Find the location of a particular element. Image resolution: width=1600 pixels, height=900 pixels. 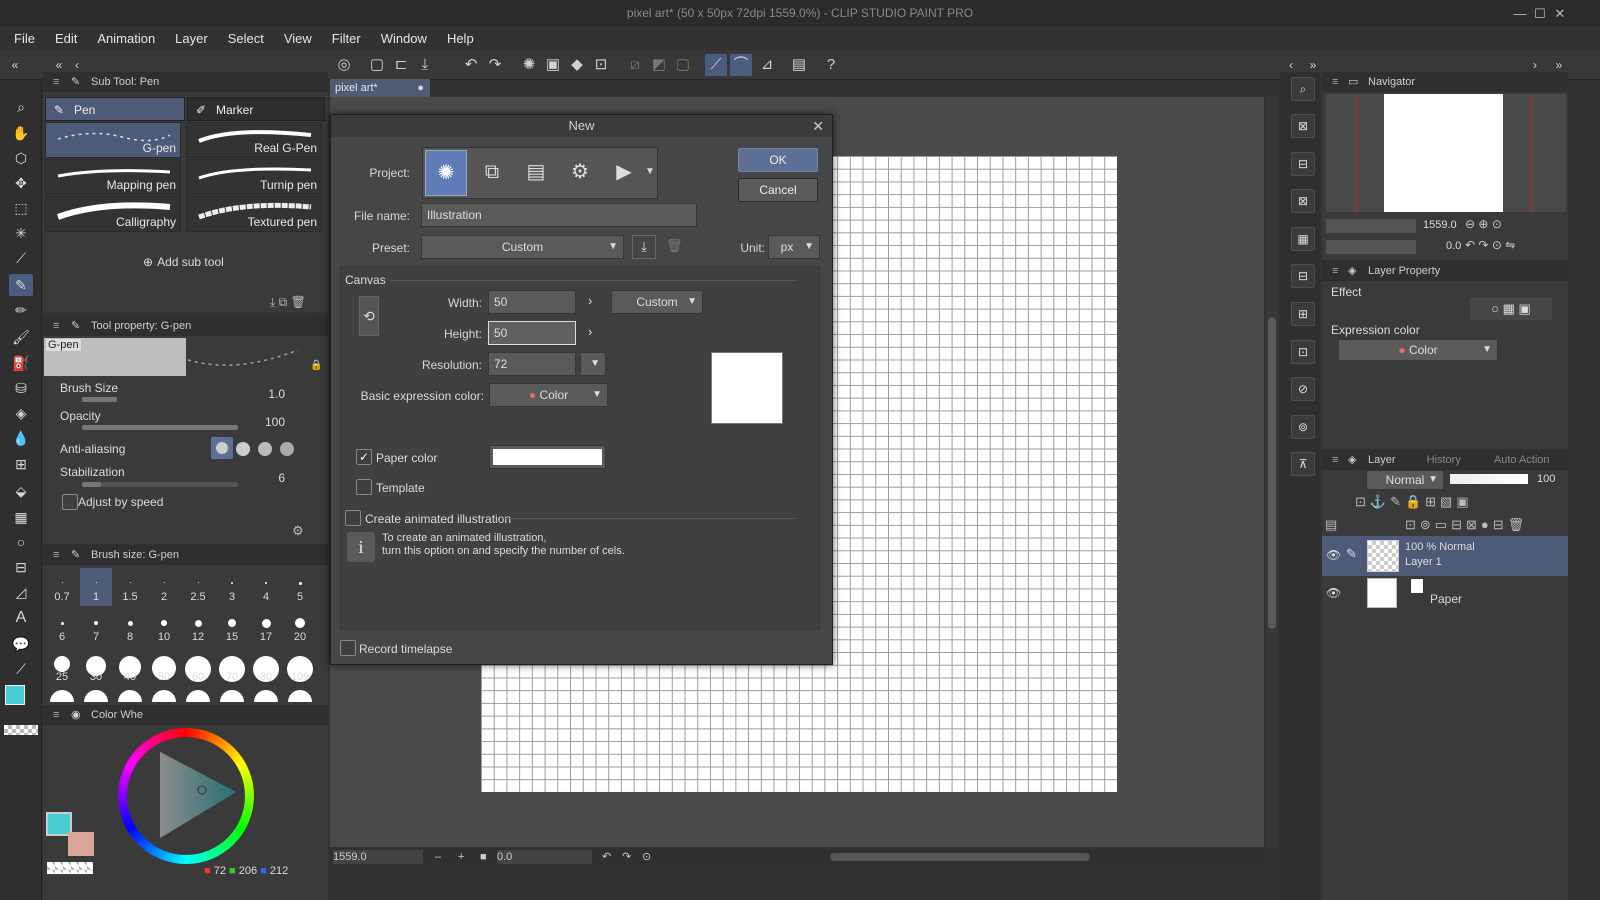

menu-select: Select is located at coordinates (246, 38).